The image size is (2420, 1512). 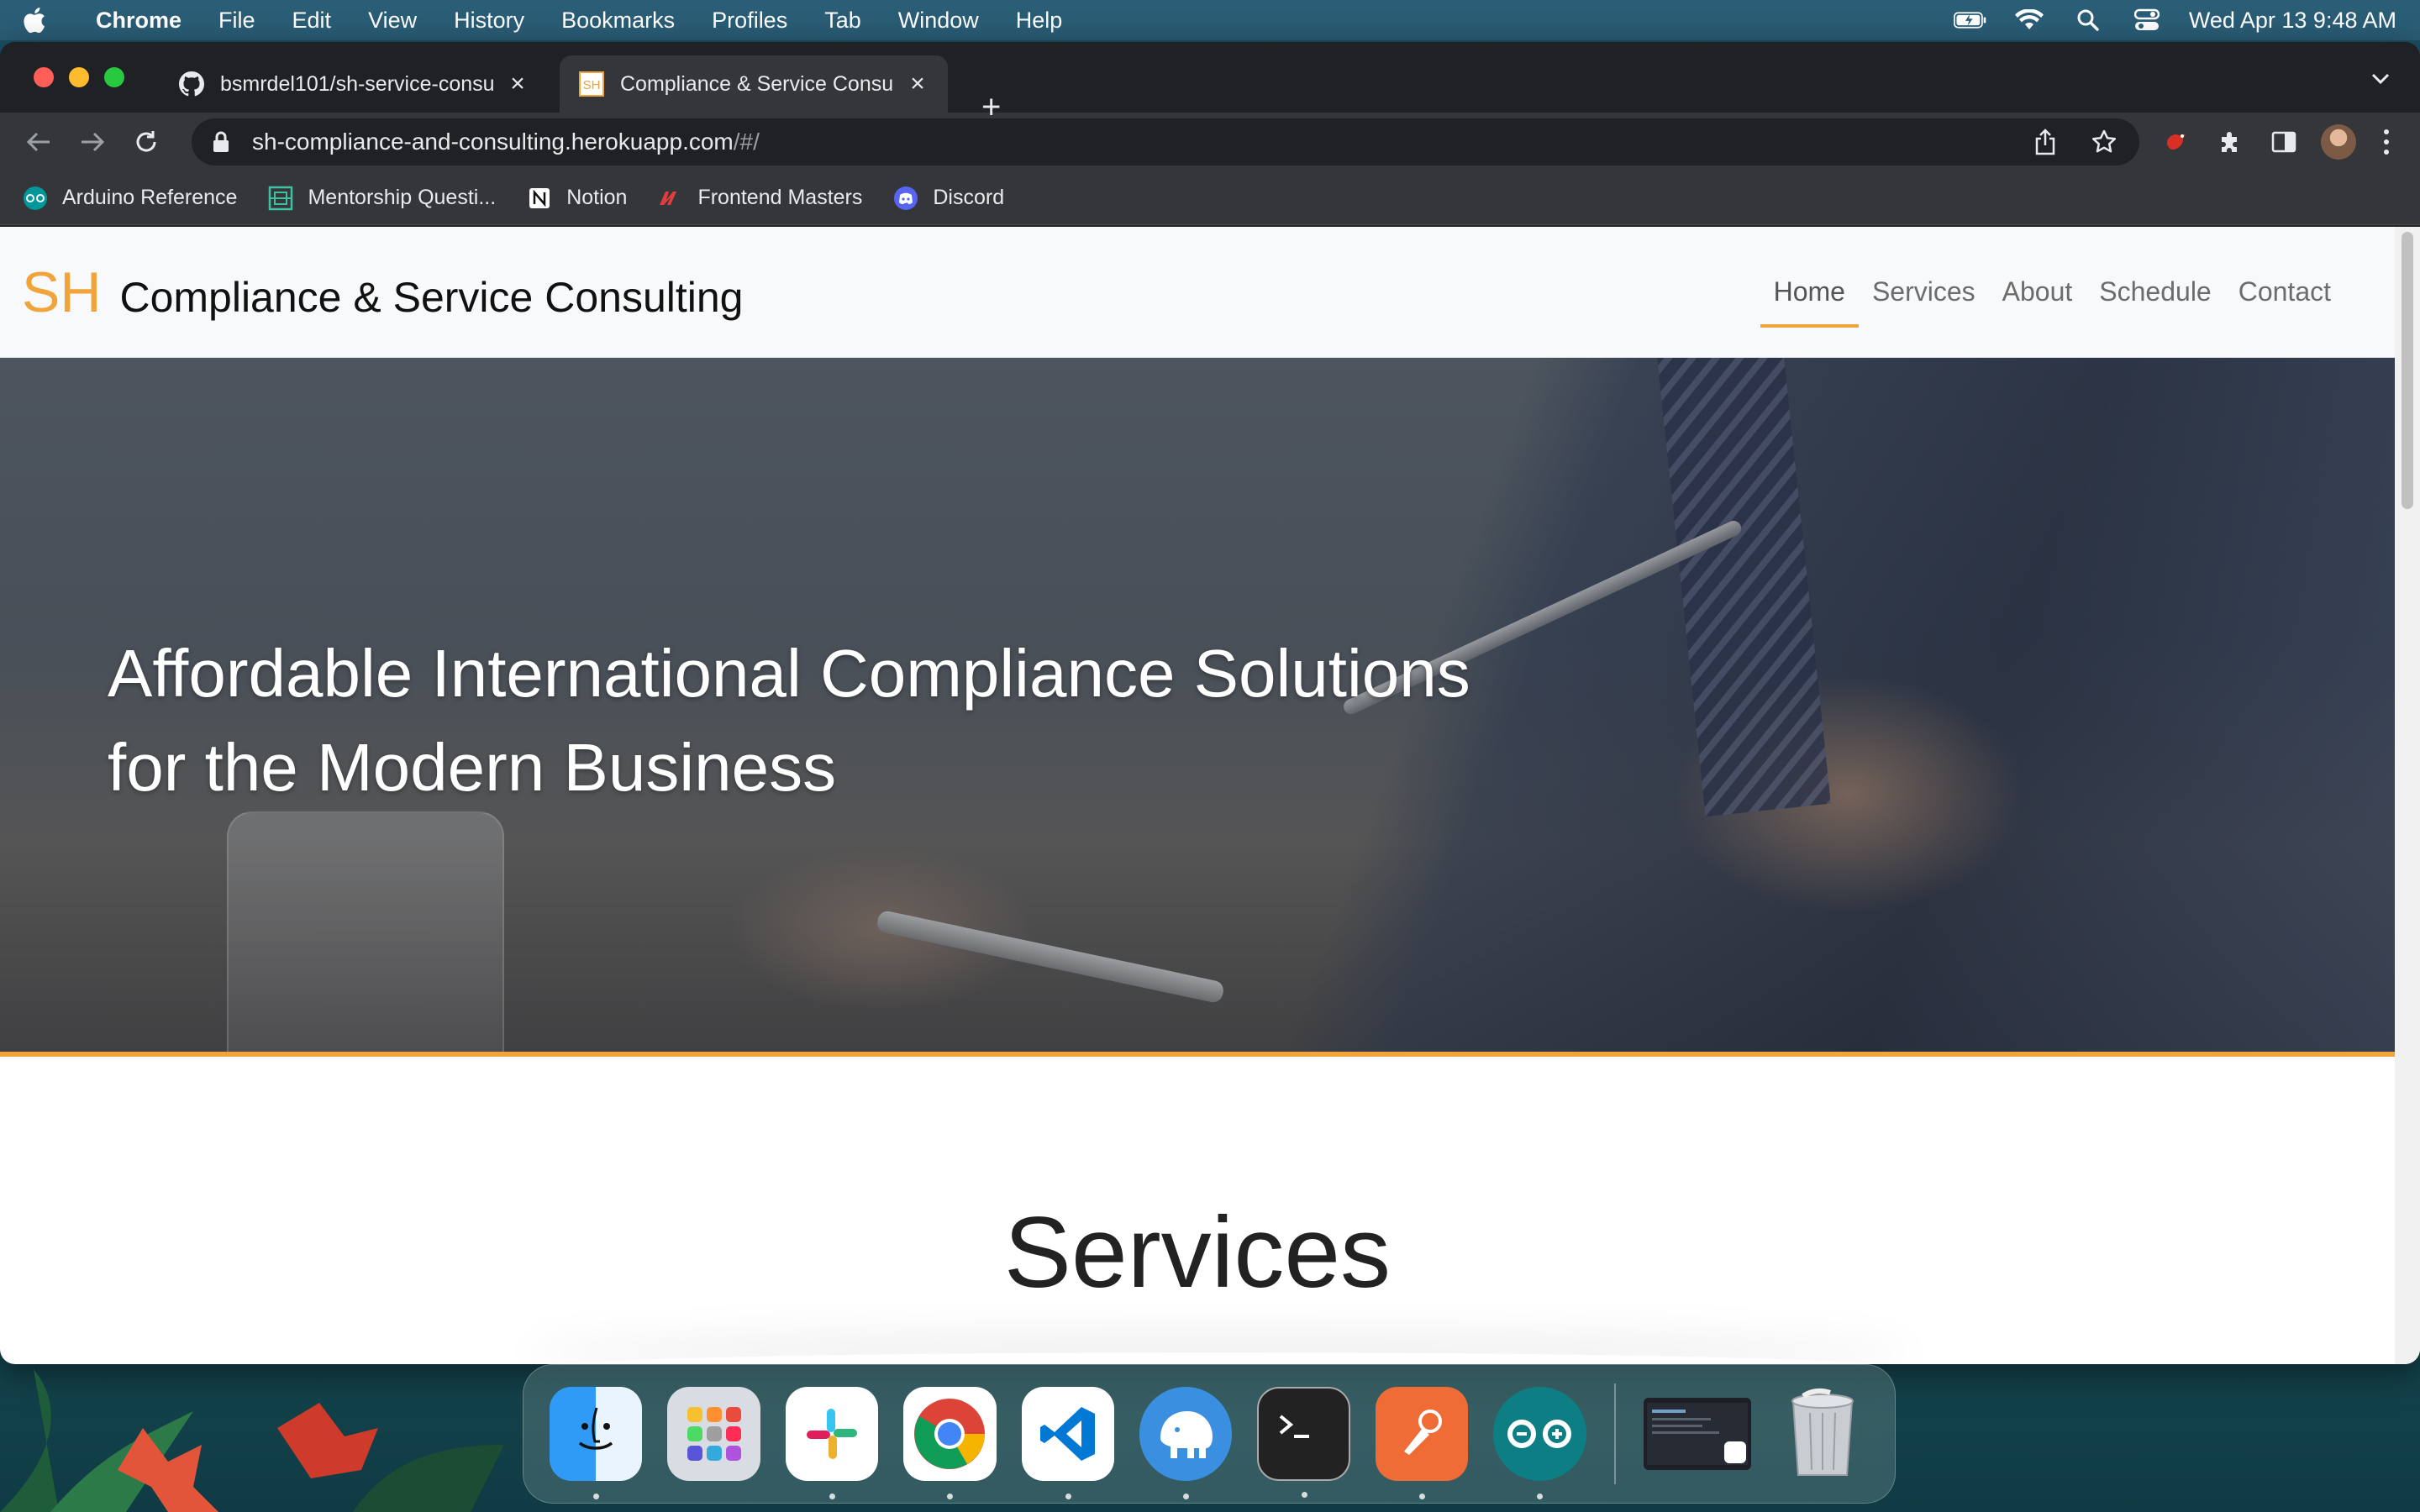 What do you see at coordinates (1810, 292) in the screenshot?
I see `nav-home: Home` at bounding box center [1810, 292].